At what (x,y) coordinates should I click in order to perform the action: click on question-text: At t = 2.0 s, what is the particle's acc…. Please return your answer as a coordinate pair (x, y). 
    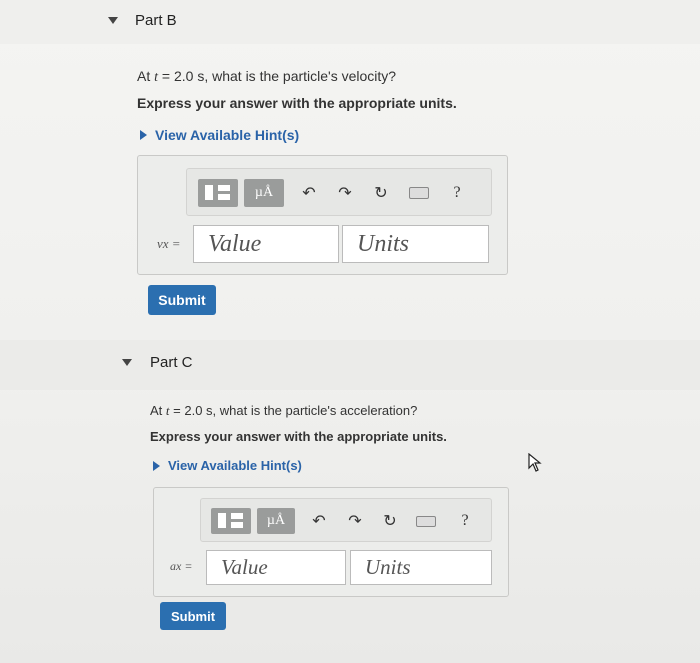
    Looking at the image, I should click on (284, 410).